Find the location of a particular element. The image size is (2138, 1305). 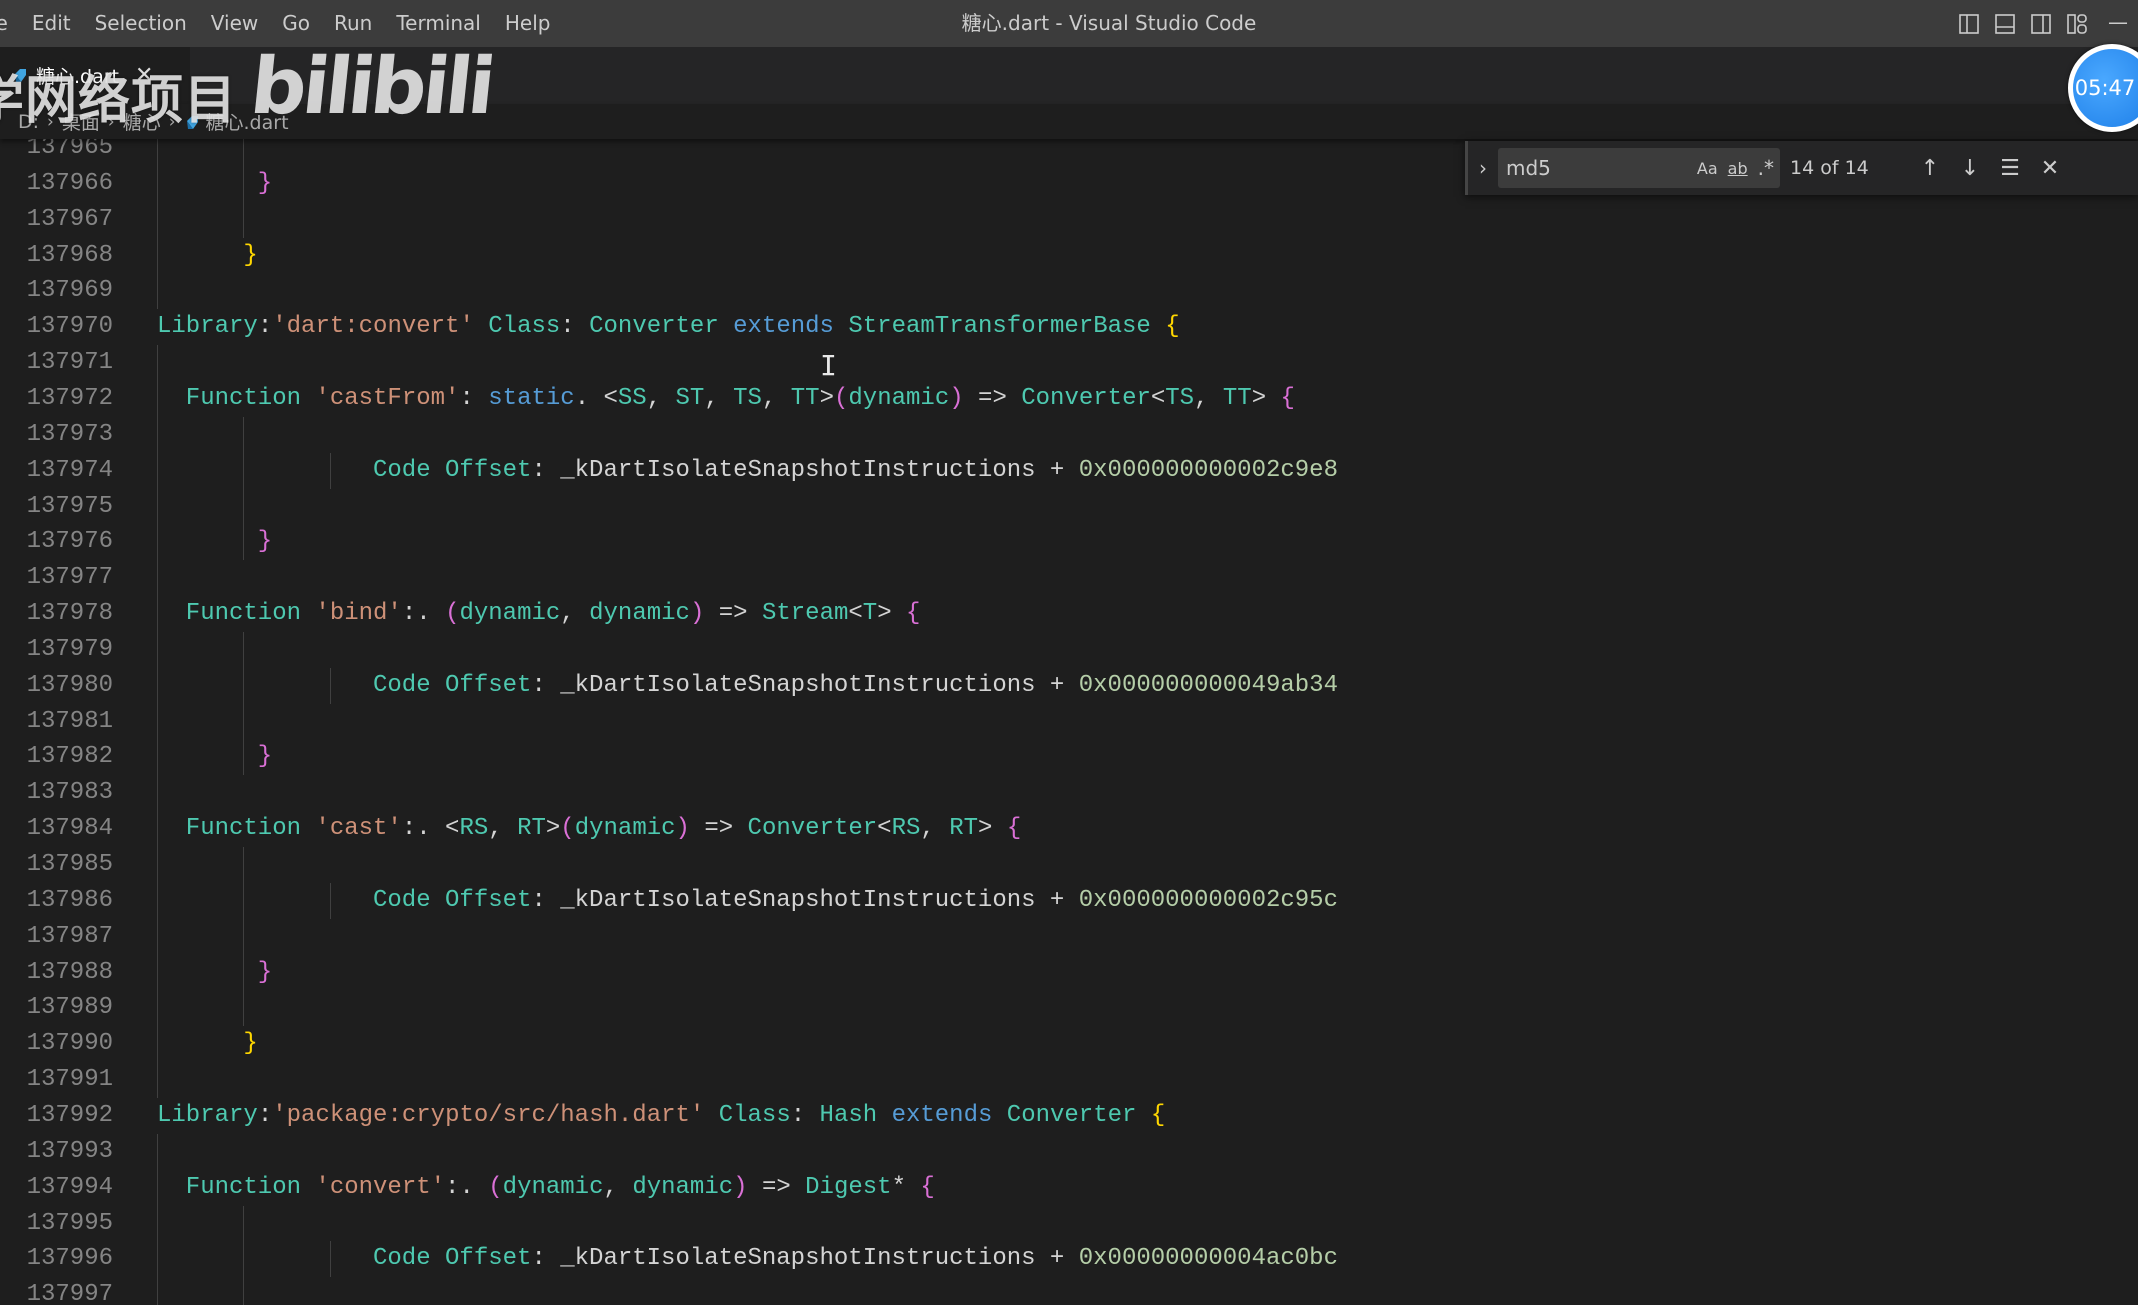

code-line: 137985 is located at coordinates (1069, 865).